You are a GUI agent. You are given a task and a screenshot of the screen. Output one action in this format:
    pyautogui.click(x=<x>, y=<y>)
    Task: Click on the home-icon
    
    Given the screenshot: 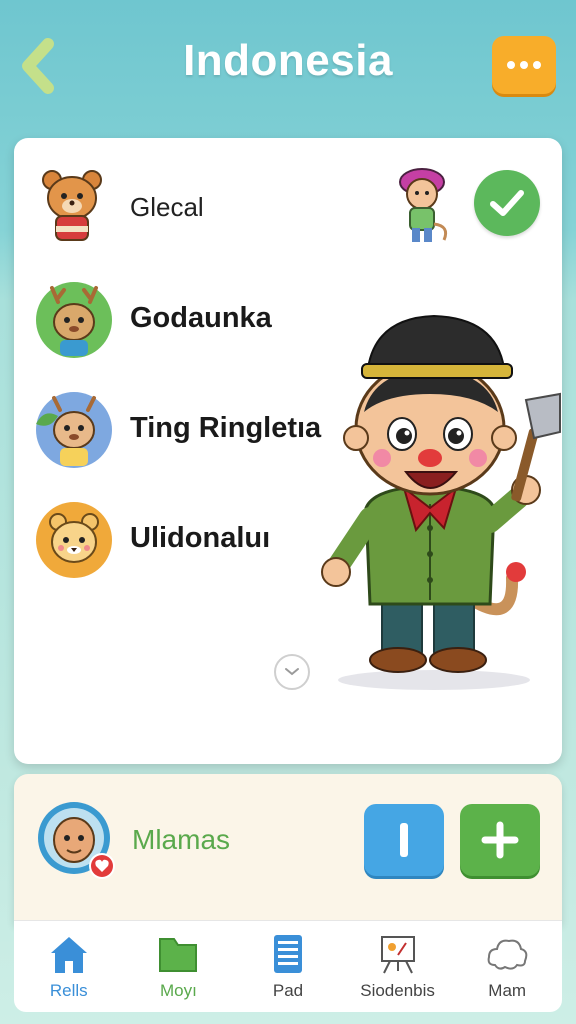 What is the action you would take?
    pyautogui.click(x=68, y=955)
    